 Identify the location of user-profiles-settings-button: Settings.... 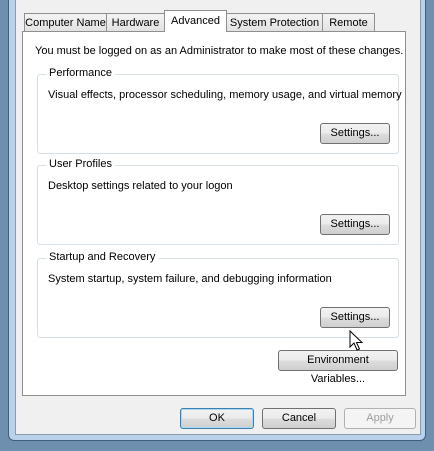
(355, 224).